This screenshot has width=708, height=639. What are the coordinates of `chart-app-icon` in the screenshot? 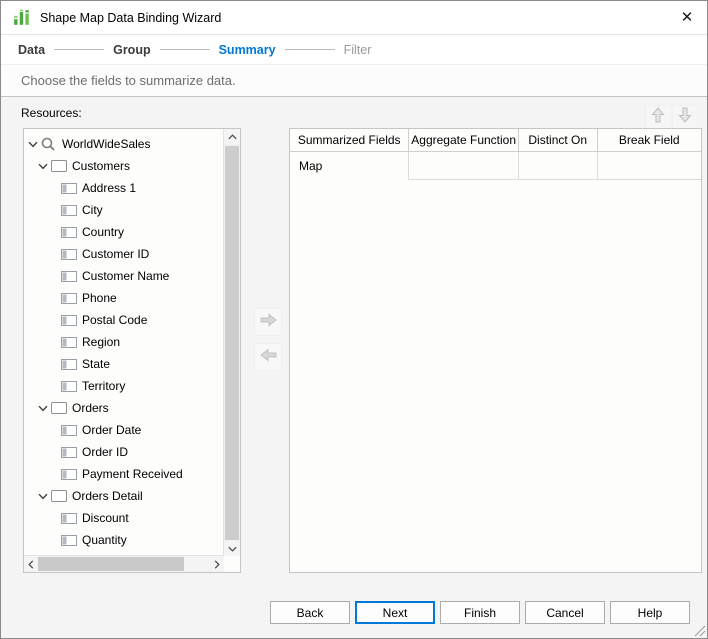 It's located at (22, 18).